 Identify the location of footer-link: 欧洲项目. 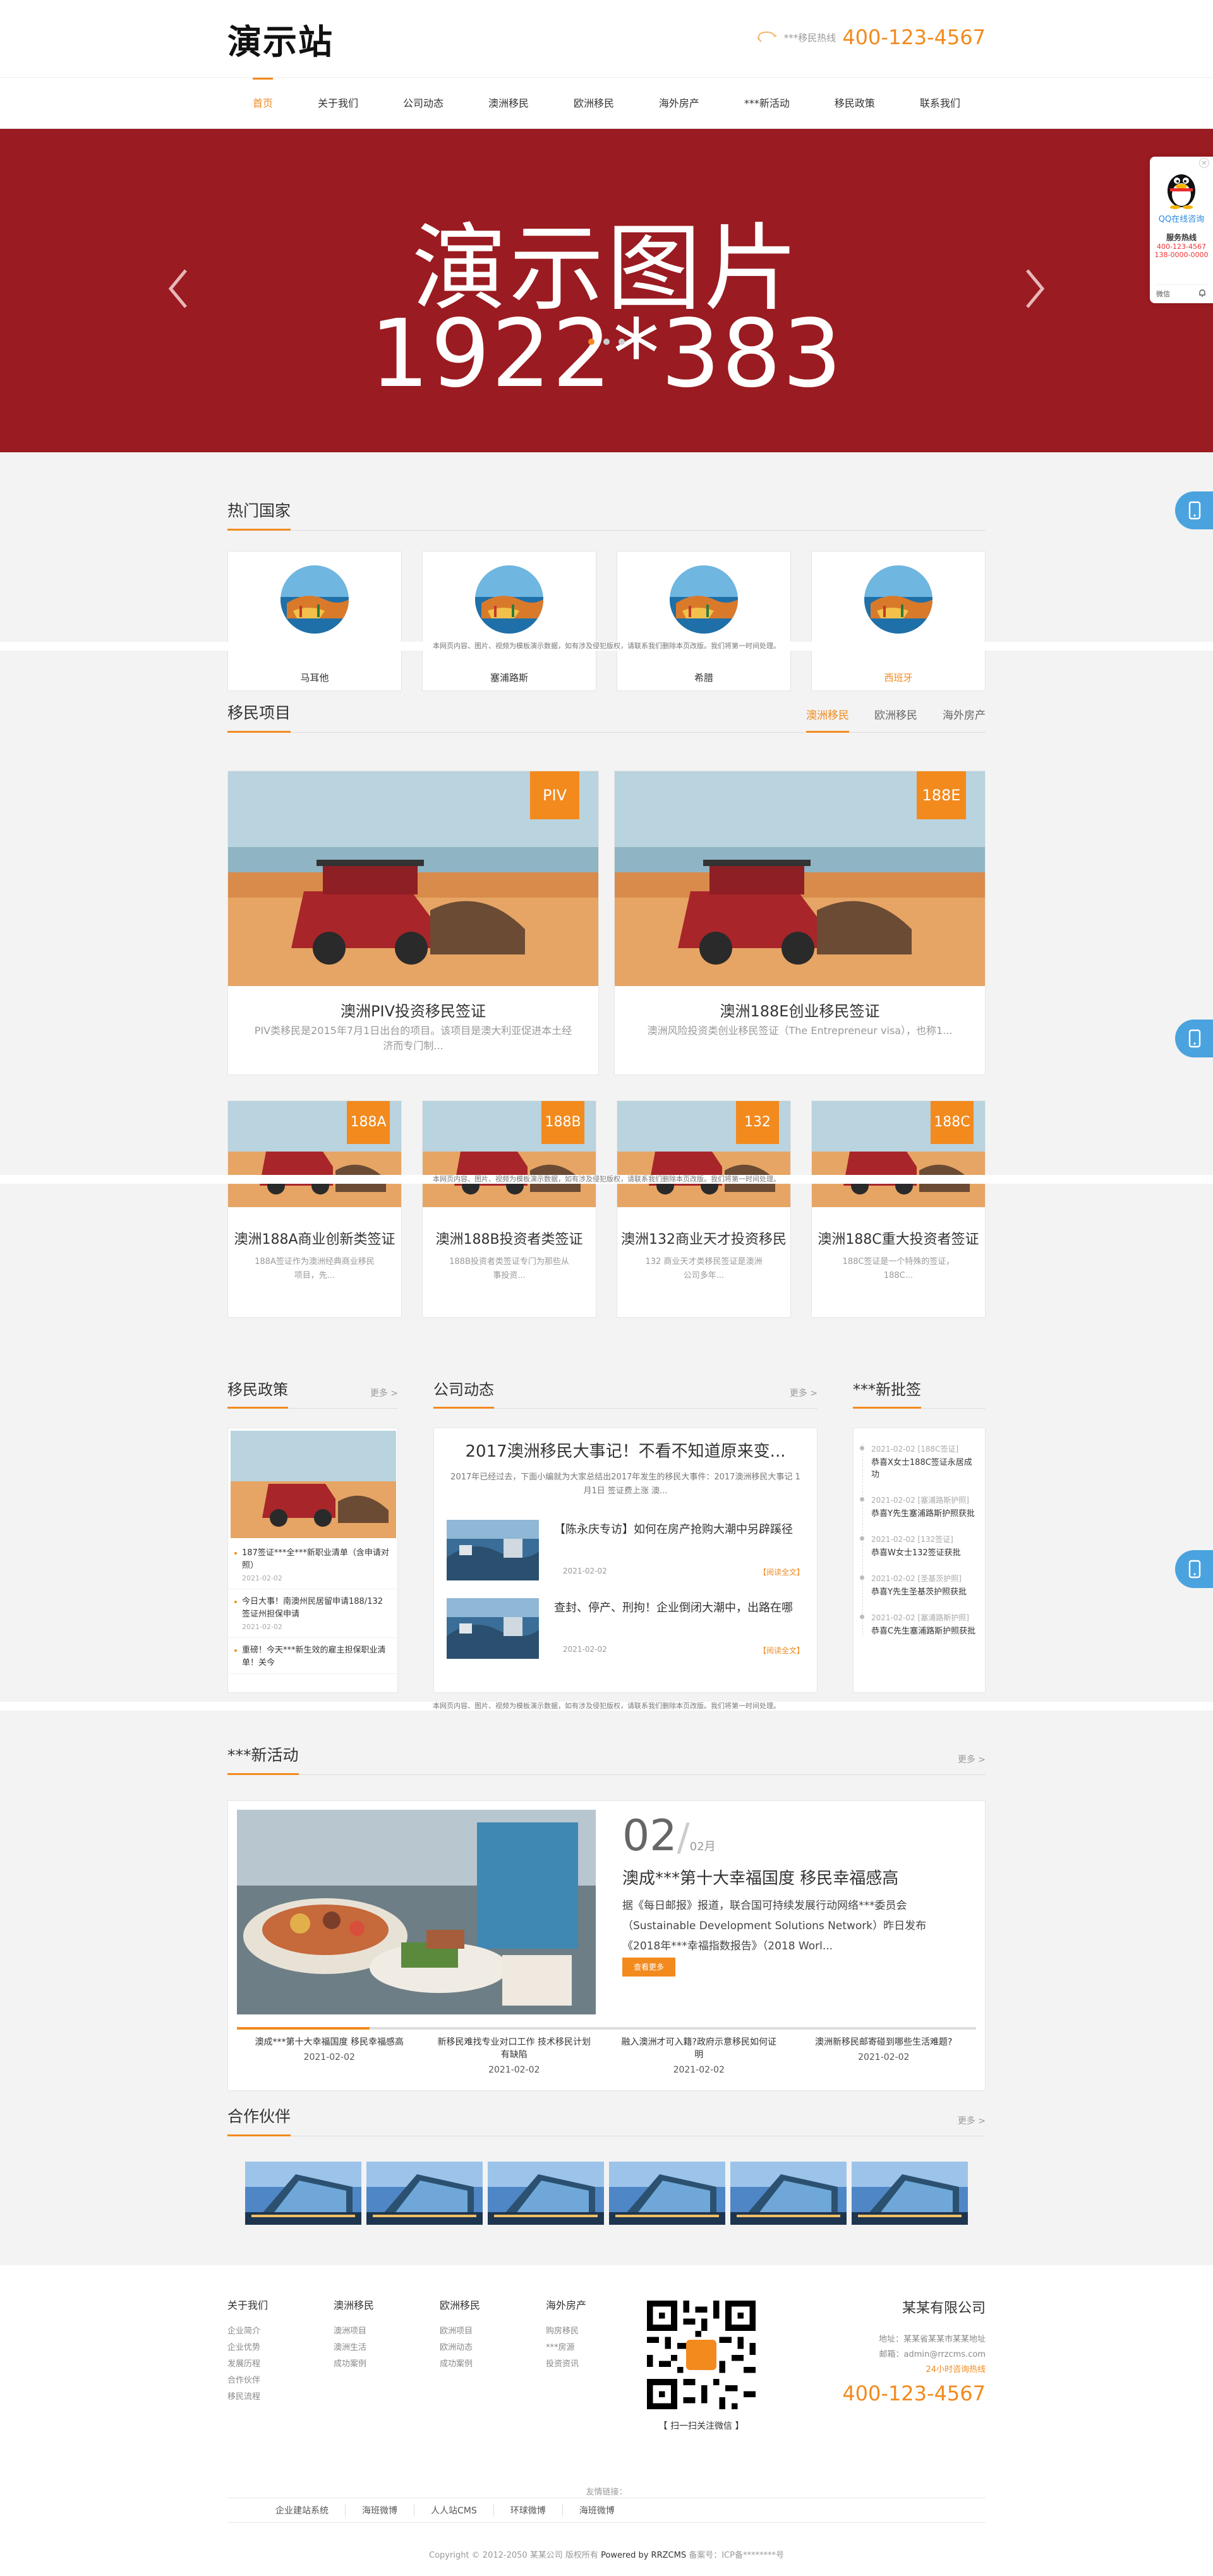
(493, 2331).